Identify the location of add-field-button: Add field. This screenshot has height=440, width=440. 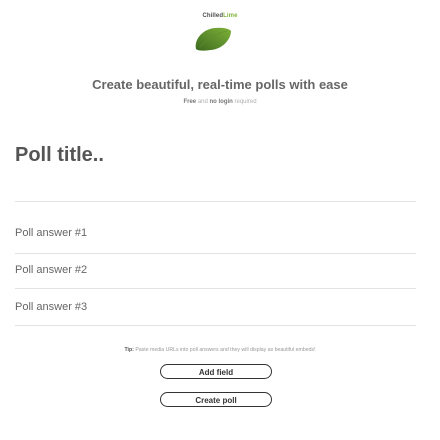
(216, 371).